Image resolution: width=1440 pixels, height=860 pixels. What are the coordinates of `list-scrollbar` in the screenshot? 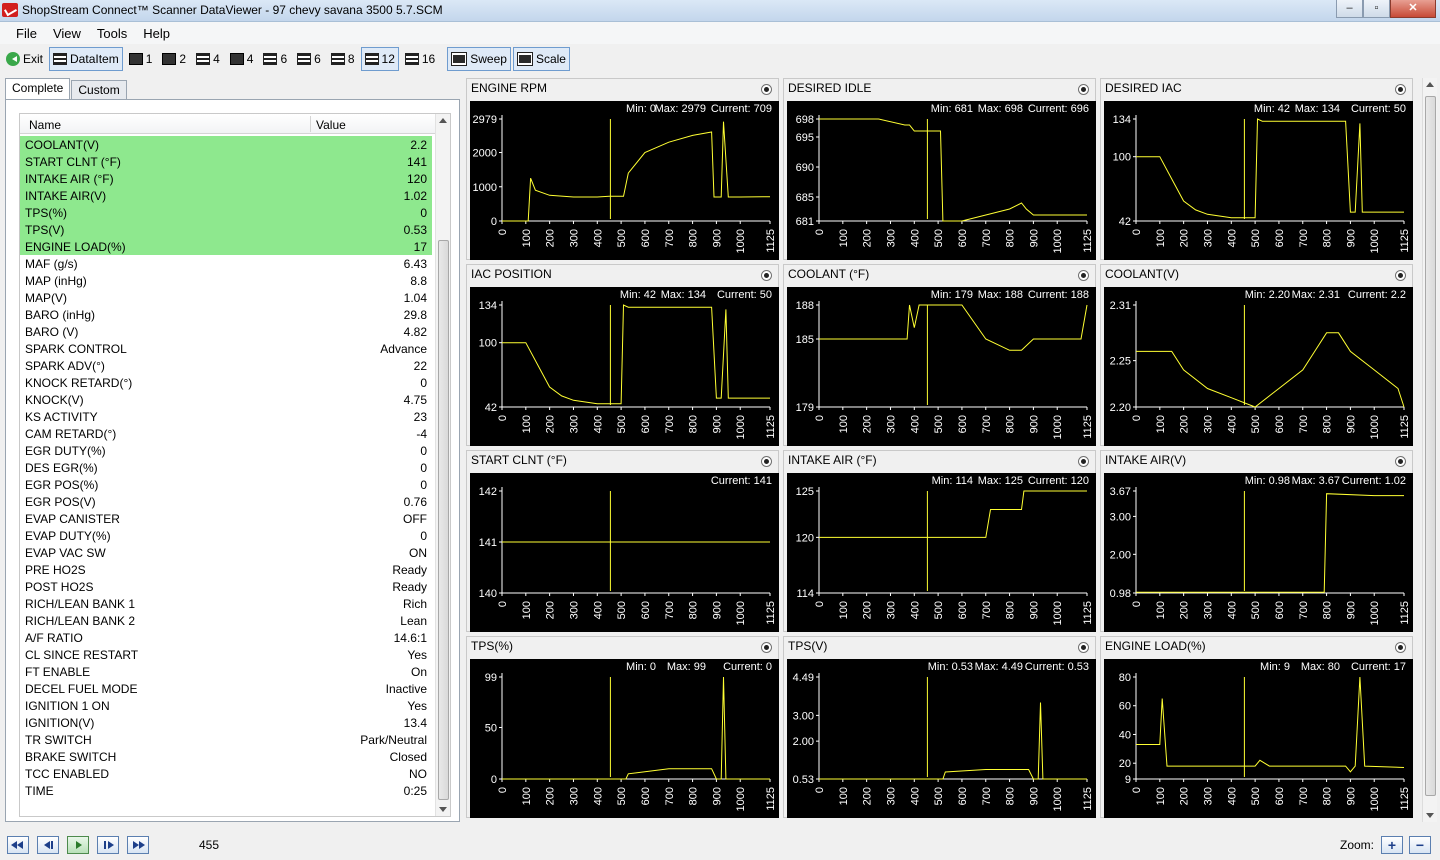 It's located at (442, 465).